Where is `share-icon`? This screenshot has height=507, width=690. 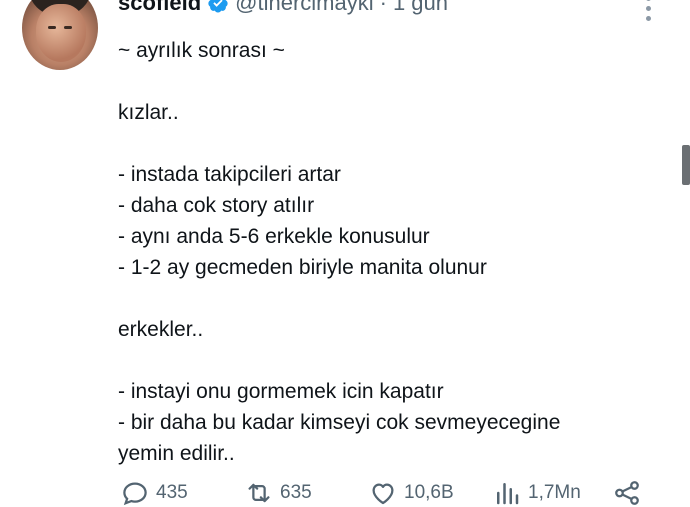
share-icon is located at coordinates (627, 493).